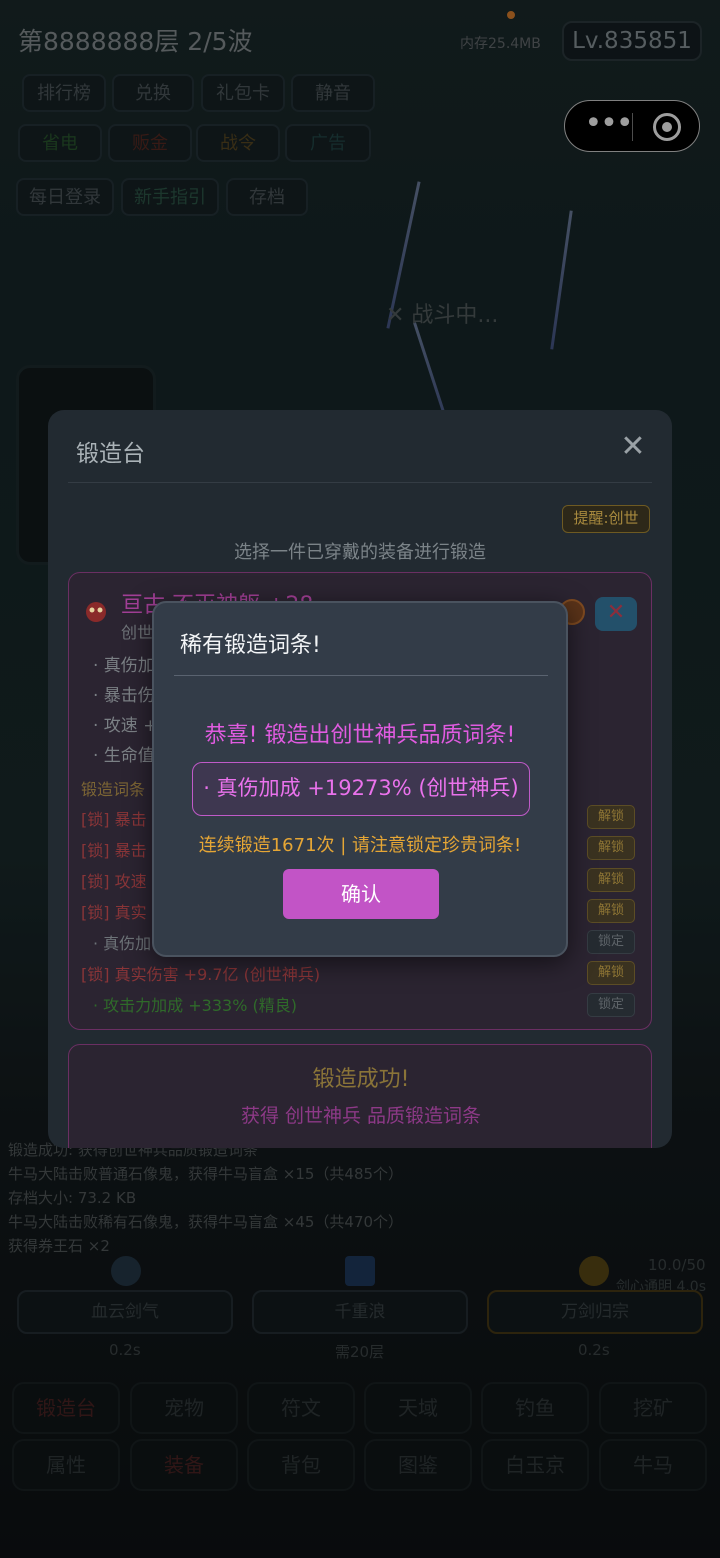  What do you see at coordinates (114, 912) in the screenshot?
I see `affix-line: [锁] 真实` at bounding box center [114, 912].